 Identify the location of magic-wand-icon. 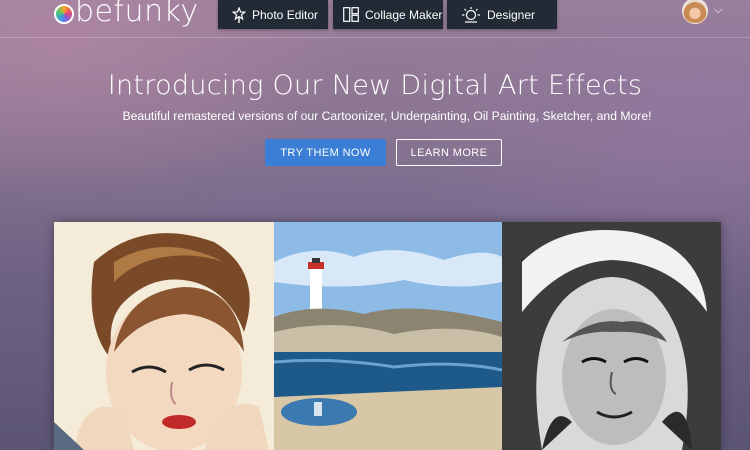
(239, 14).